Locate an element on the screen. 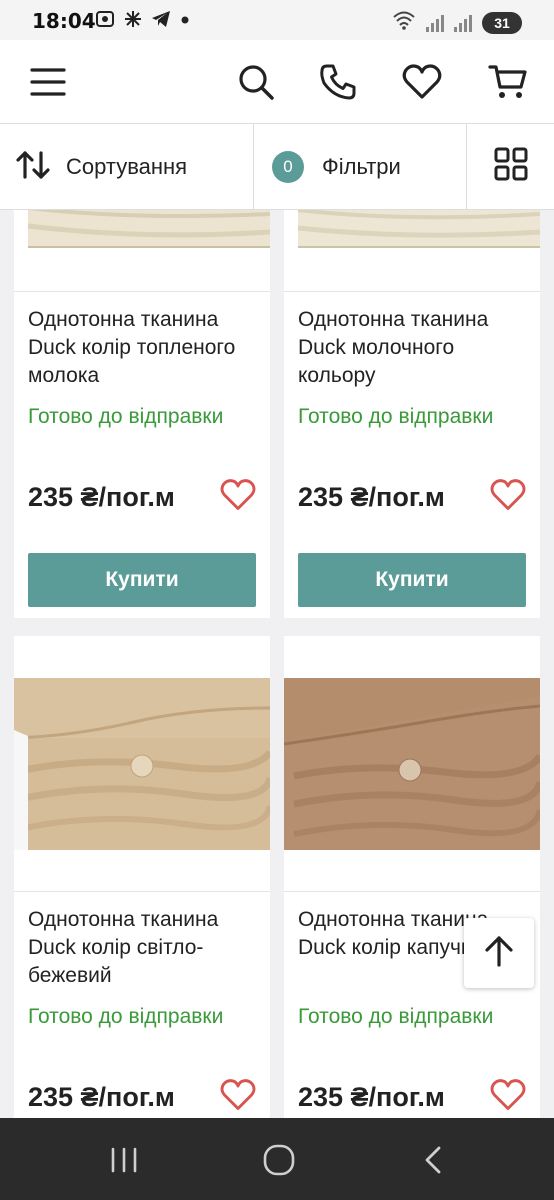 This screenshot has height=1200, width=554. pinwheel-icon is located at coordinates (135, 21).